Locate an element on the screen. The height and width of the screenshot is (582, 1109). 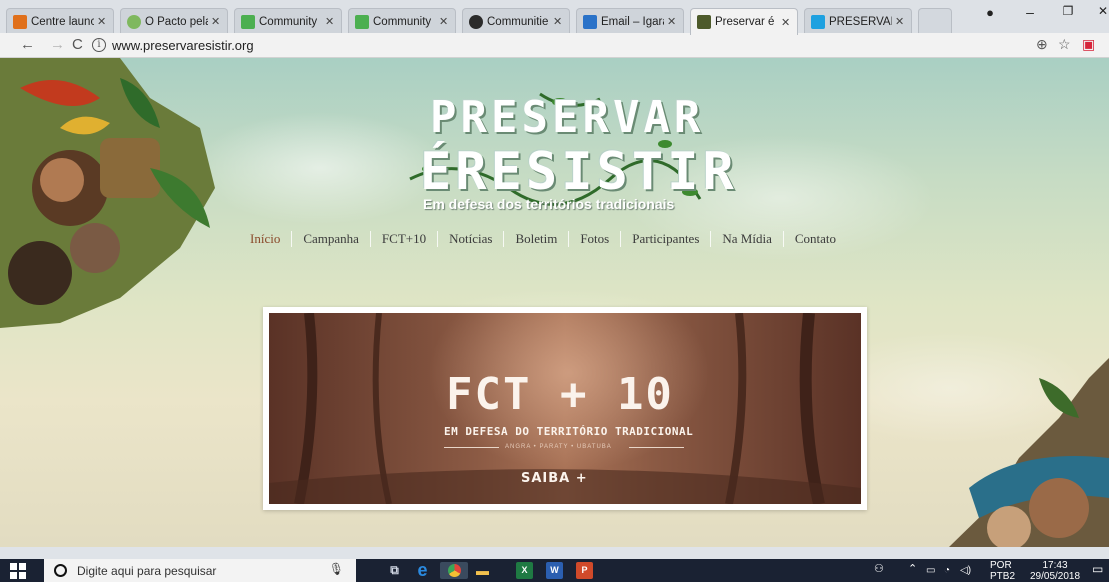
forward-icon: → is located at coordinates (57, 44).